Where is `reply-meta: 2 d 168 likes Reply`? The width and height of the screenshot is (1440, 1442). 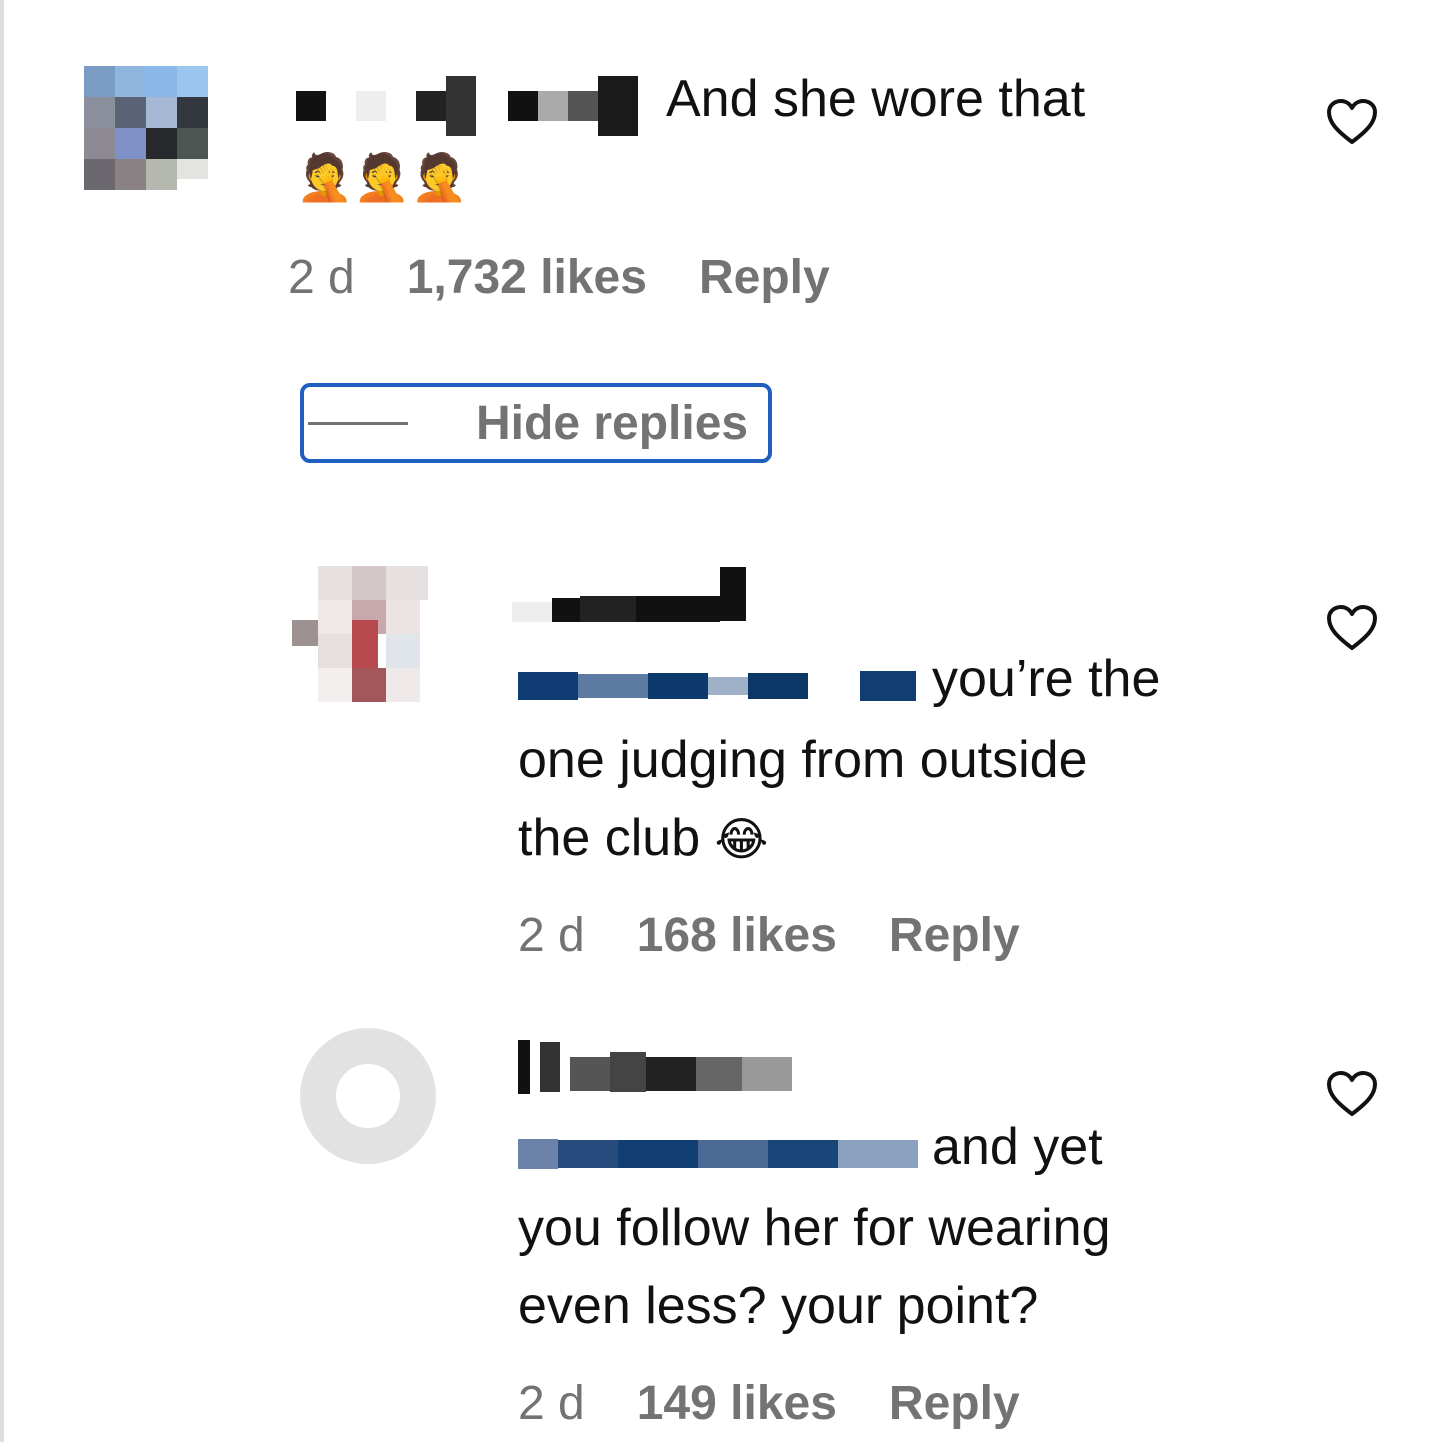
reply-meta: 2 d 168 likes Reply is located at coordinates (769, 935).